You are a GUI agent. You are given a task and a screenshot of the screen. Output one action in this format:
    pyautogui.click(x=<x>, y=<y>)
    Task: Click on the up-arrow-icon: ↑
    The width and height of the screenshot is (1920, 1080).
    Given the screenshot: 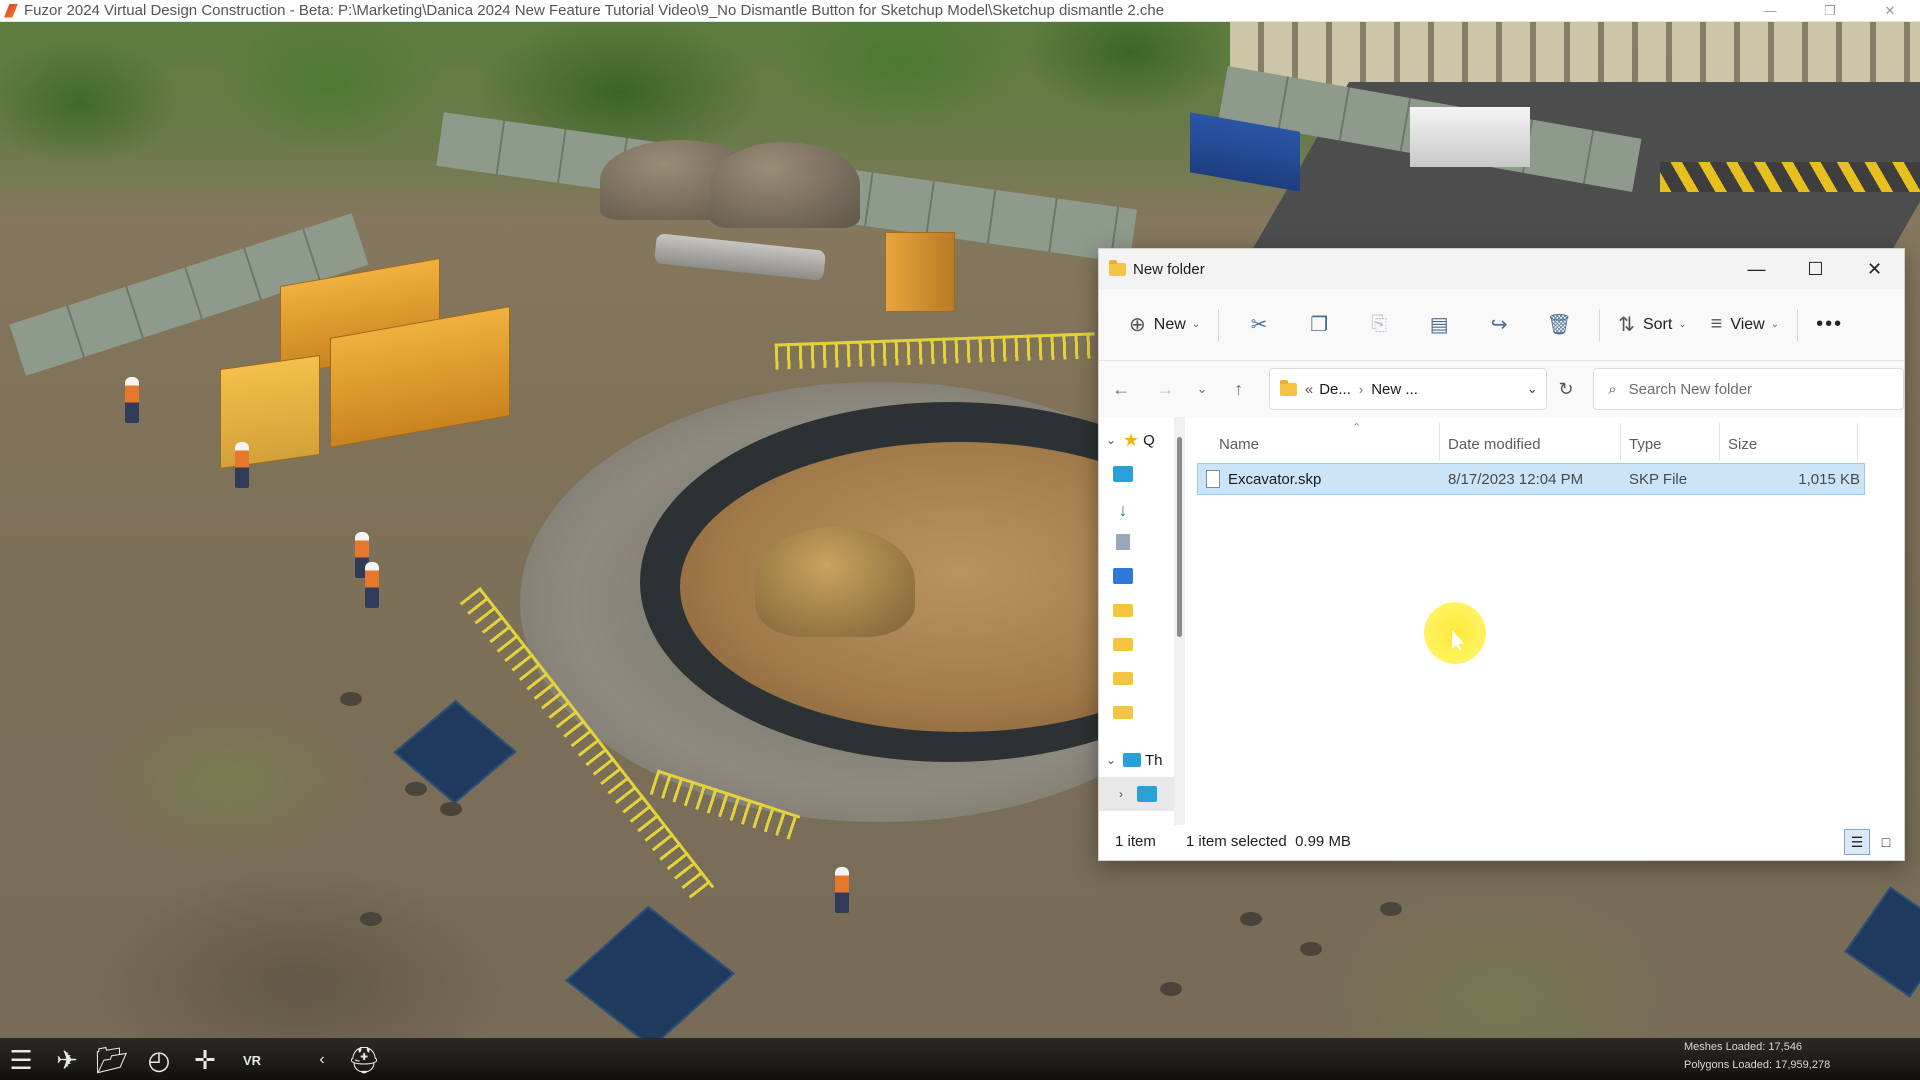 What is the action you would take?
    pyautogui.click(x=1239, y=389)
    